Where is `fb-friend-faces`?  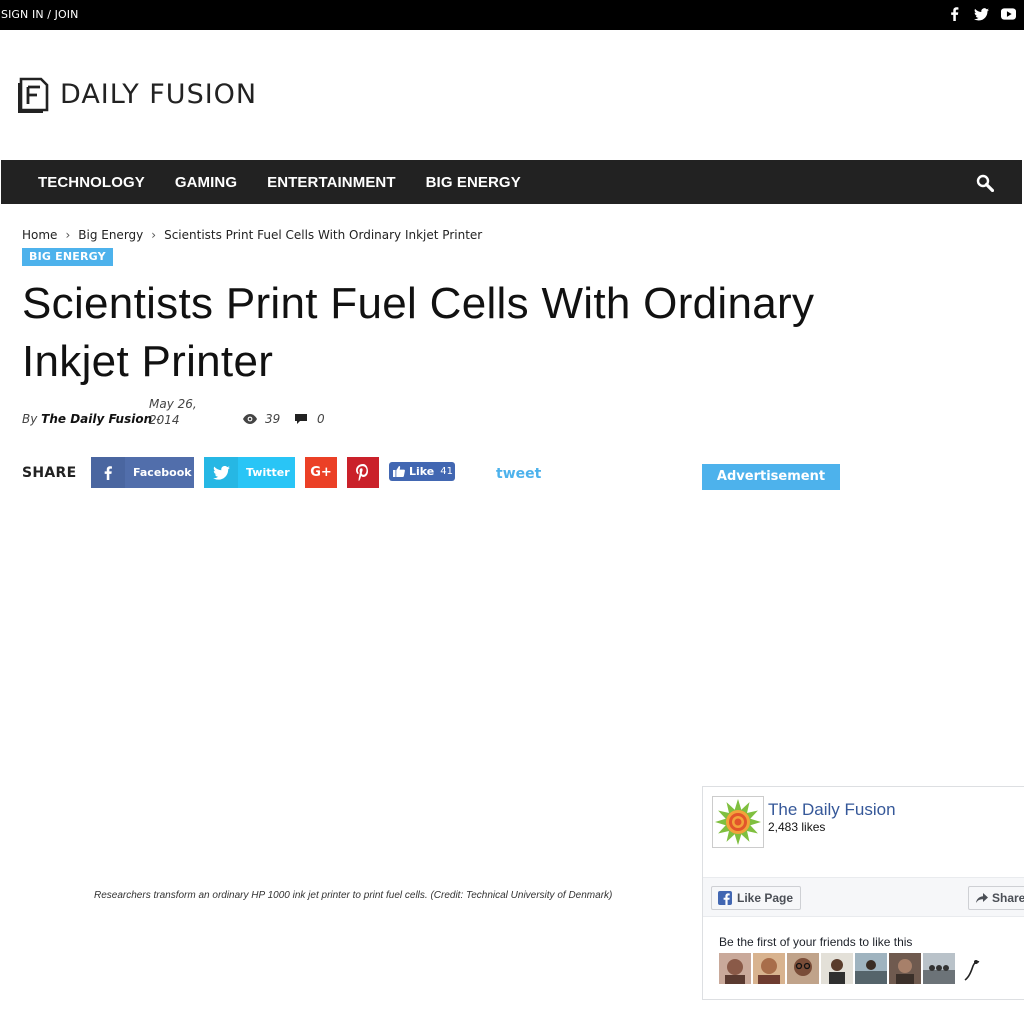 fb-friend-faces is located at coordinates (854, 968).